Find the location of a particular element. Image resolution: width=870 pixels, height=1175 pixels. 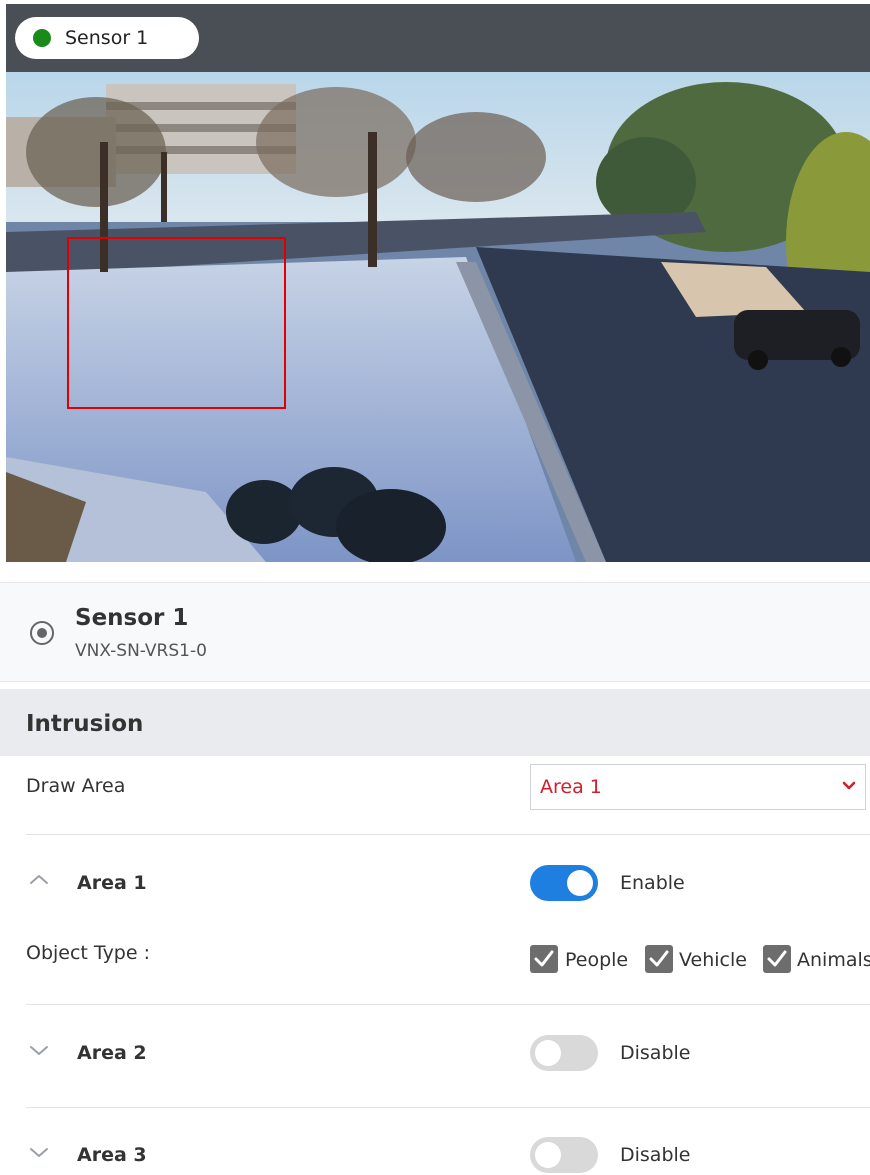

draw-area-rectangle is located at coordinates (176, 323).